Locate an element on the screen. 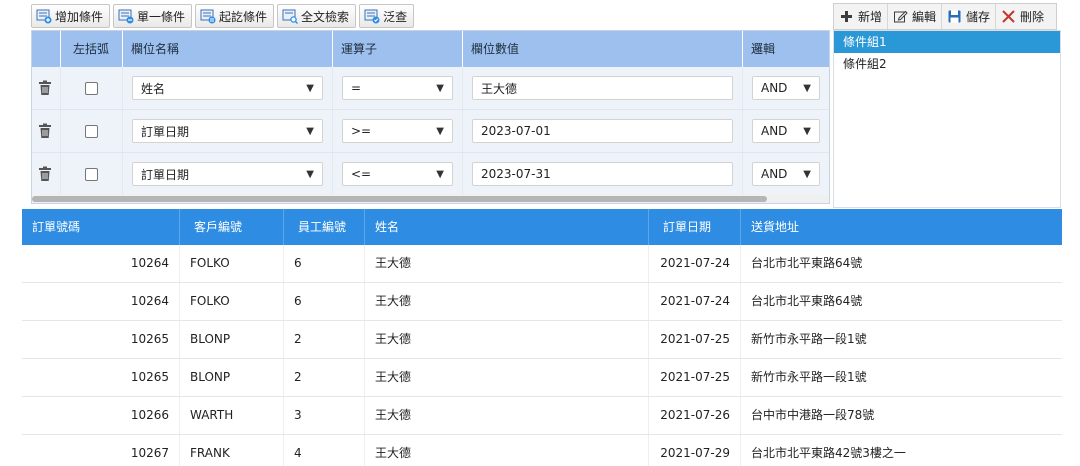  header-name: 姓名 is located at coordinates (507, 227).